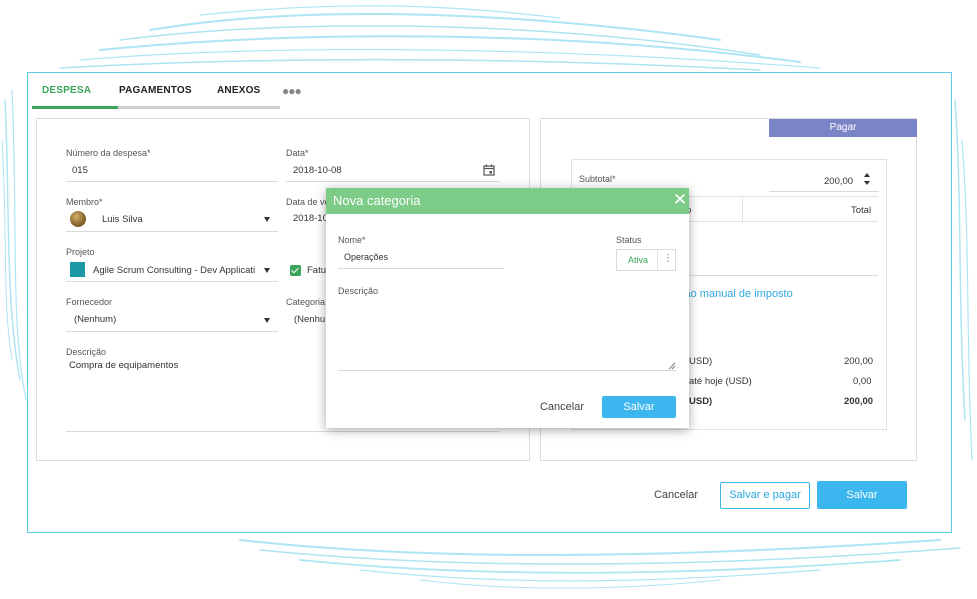 This screenshot has width=977, height=599. What do you see at coordinates (838, 181) in the screenshot?
I see `subtotal-input: 200,00` at bounding box center [838, 181].